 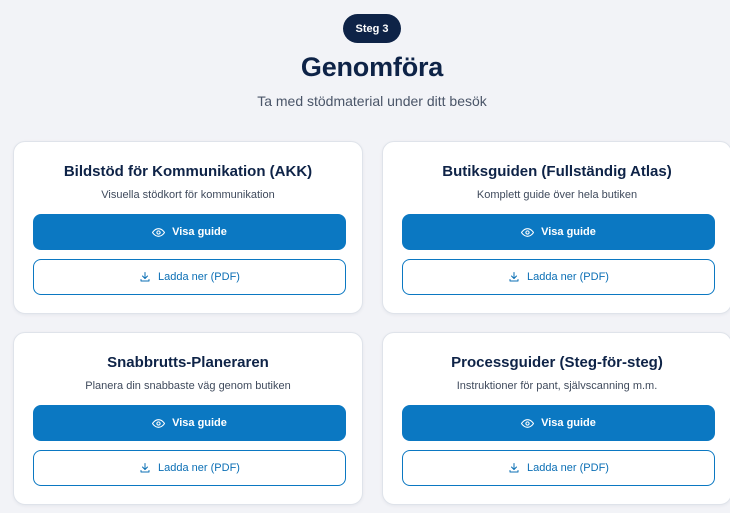 I want to click on page-title: Genomföra, so click(x=372, y=67).